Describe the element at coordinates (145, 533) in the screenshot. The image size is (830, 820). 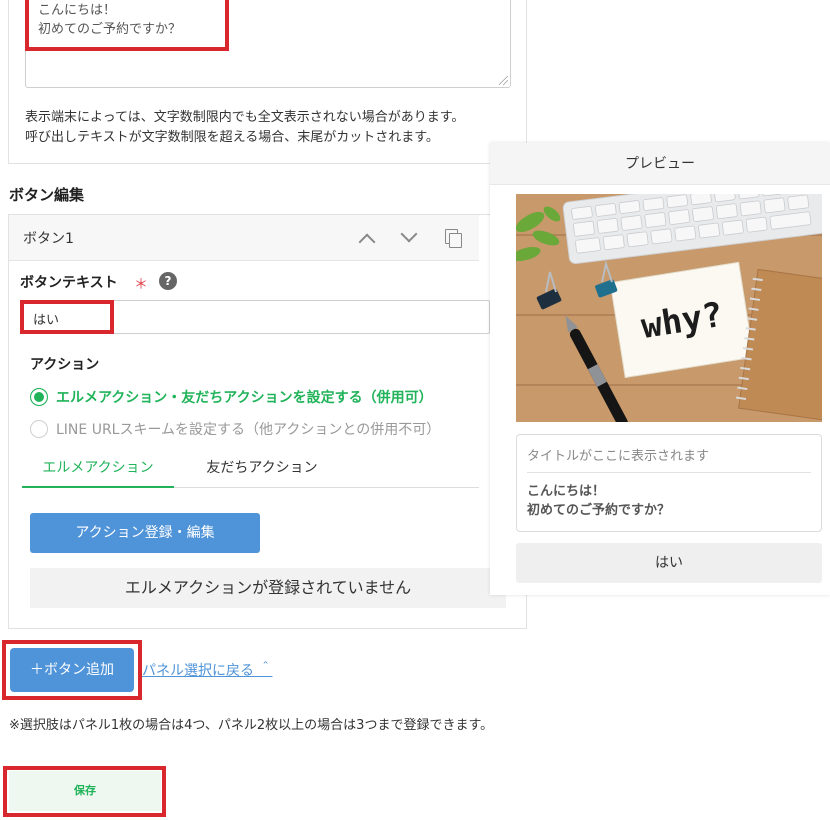
I see `register-action-button: アクション登録・編集` at that location.